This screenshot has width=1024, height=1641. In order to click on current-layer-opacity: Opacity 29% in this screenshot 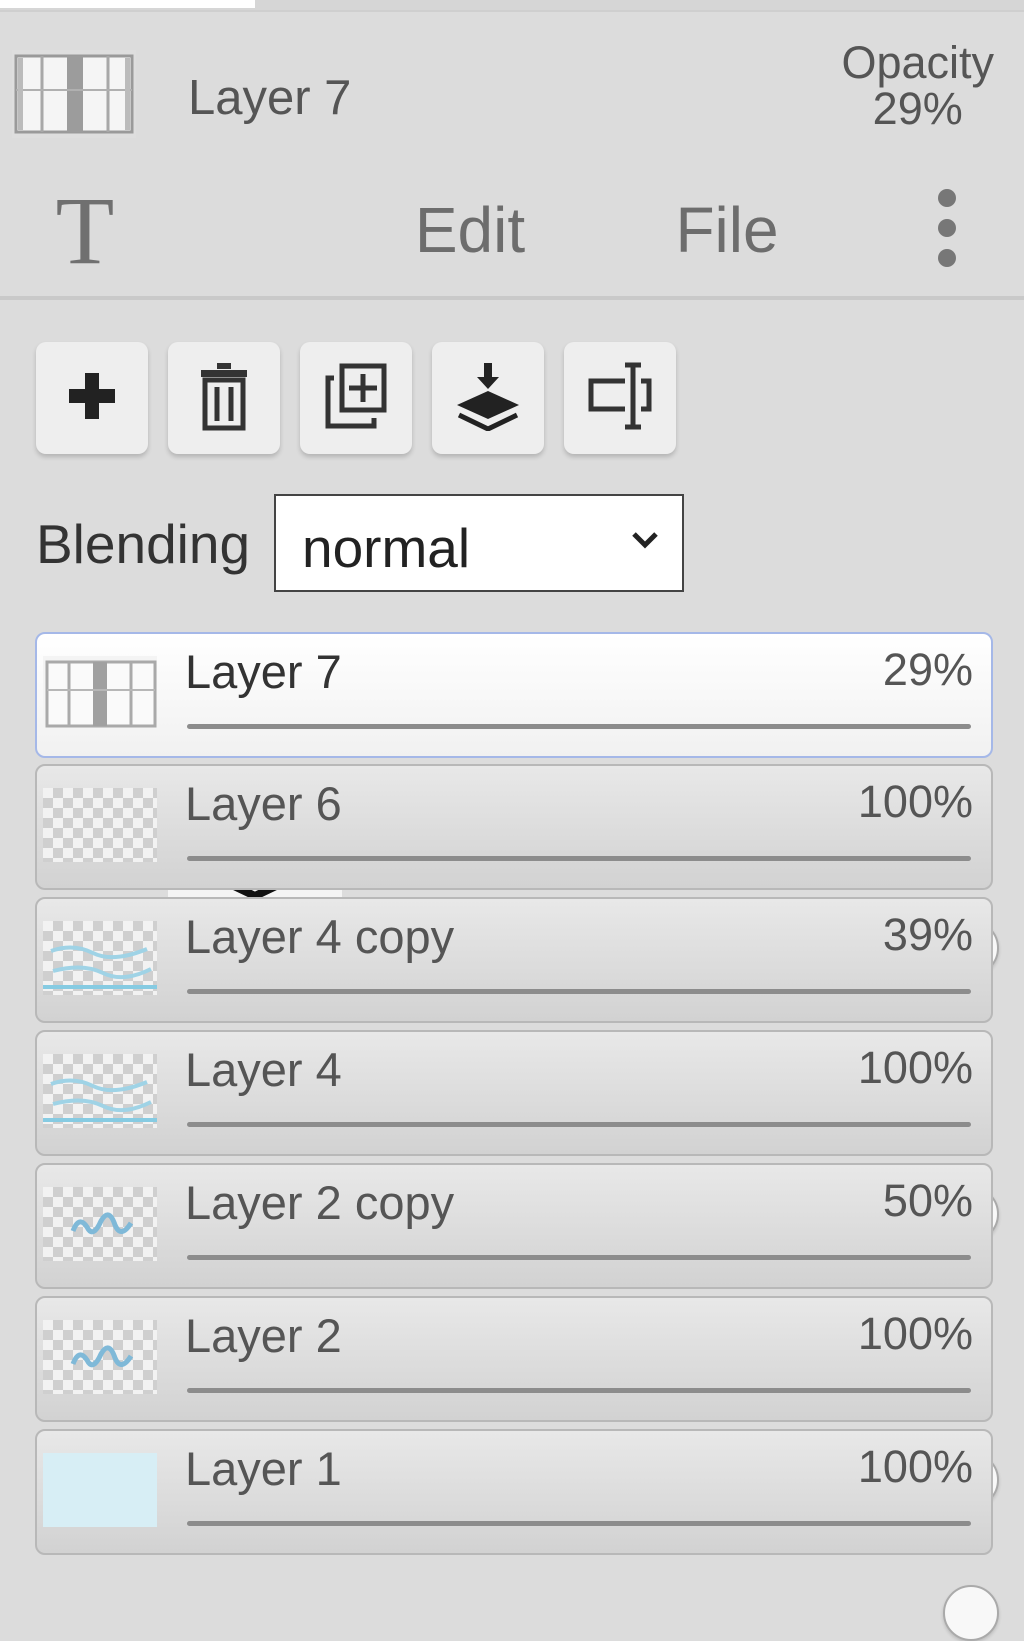, I will do `click(917, 86)`.